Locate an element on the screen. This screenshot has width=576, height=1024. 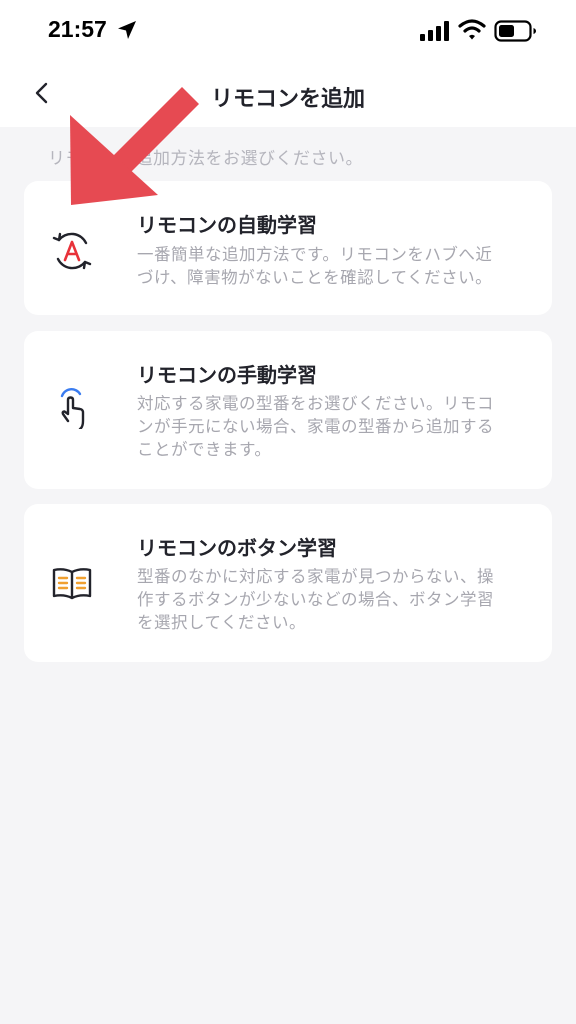
header-area: 21:57 リモコンを追加 is located at coordinates (288, 63).